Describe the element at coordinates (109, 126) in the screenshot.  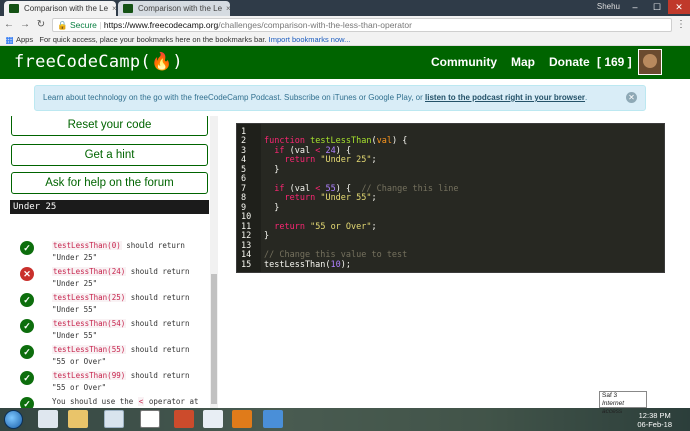
I see `reset-code-button: Reset your code` at that location.